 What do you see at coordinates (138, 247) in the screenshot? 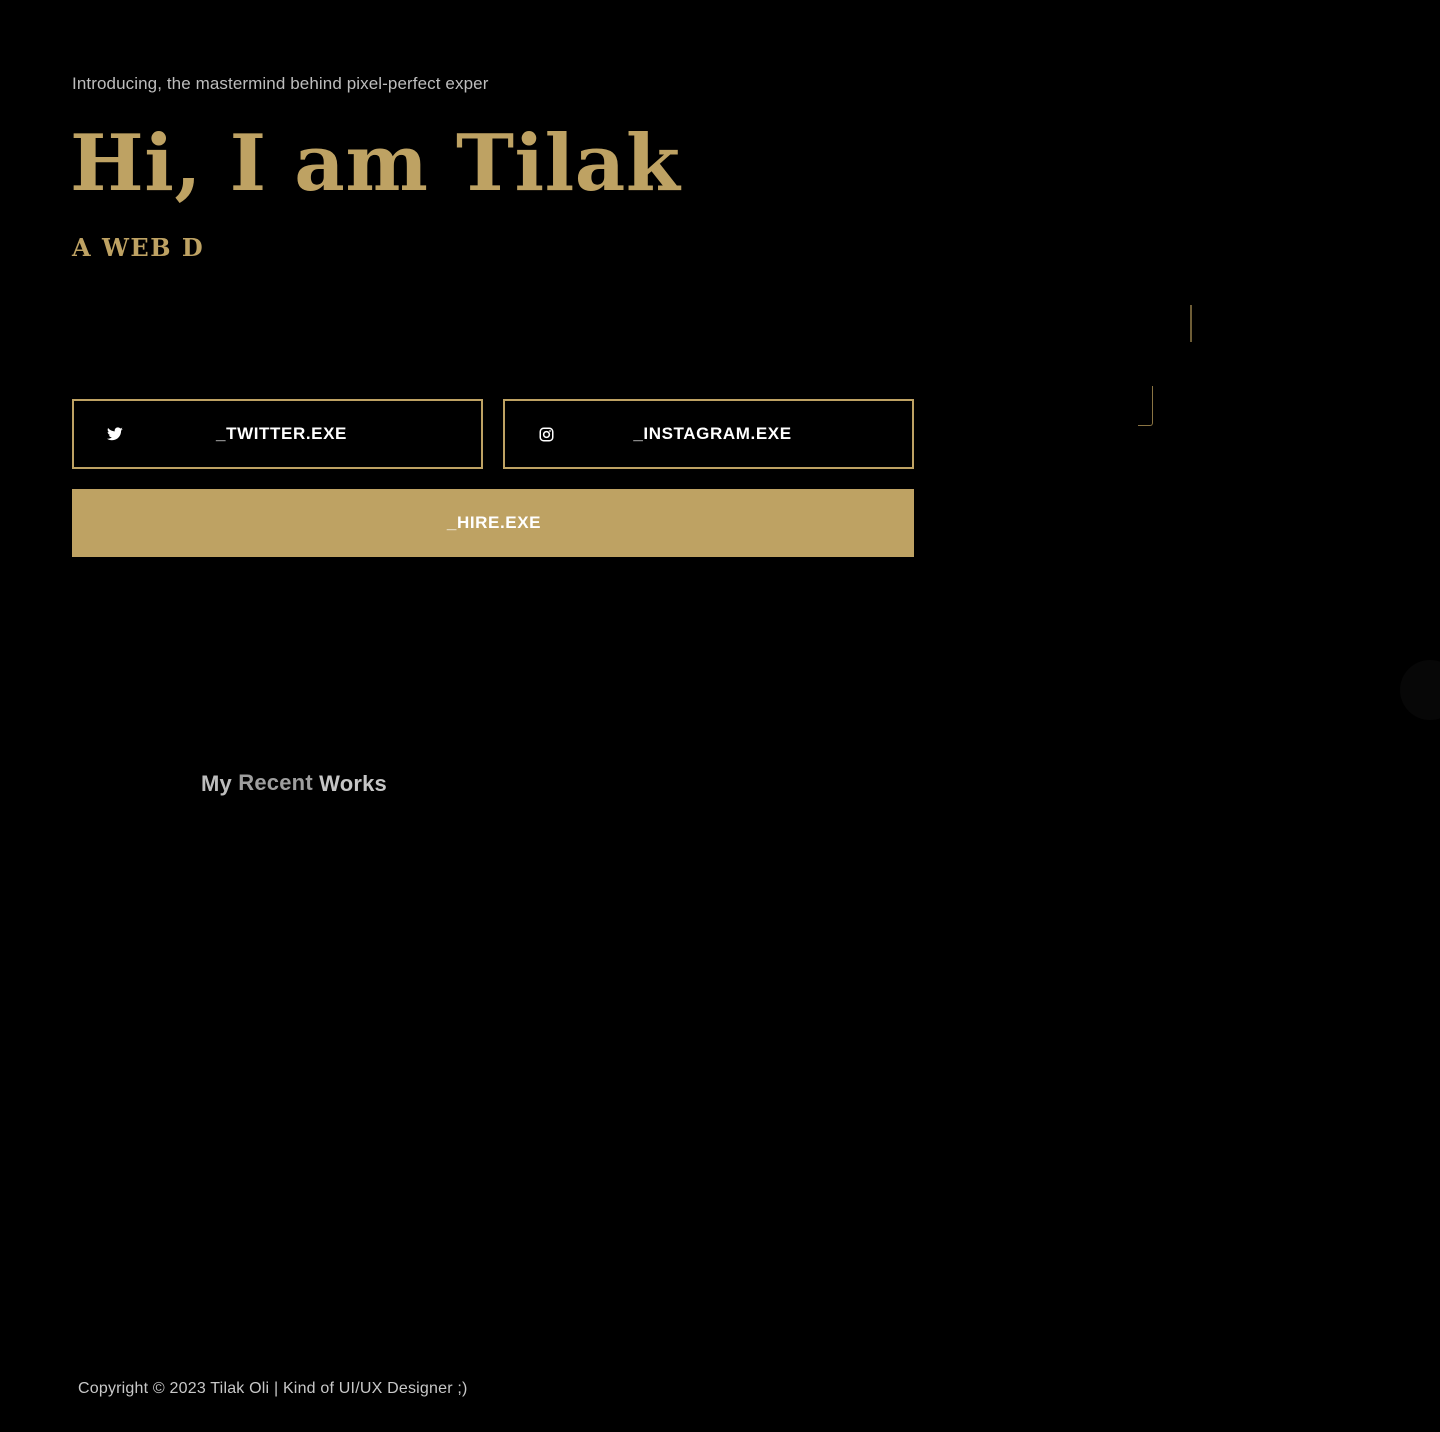
I see `hero-subtitle: A WEB D` at bounding box center [138, 247].